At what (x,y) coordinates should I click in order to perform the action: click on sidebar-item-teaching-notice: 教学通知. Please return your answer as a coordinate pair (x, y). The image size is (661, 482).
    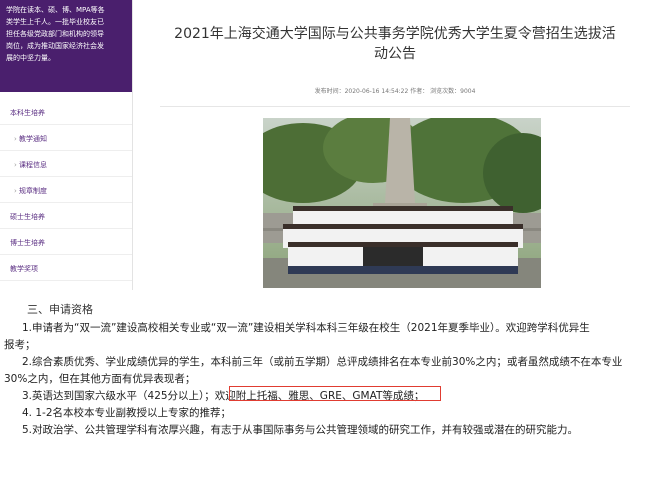
    Looking at the image, I should click on (66, 139).